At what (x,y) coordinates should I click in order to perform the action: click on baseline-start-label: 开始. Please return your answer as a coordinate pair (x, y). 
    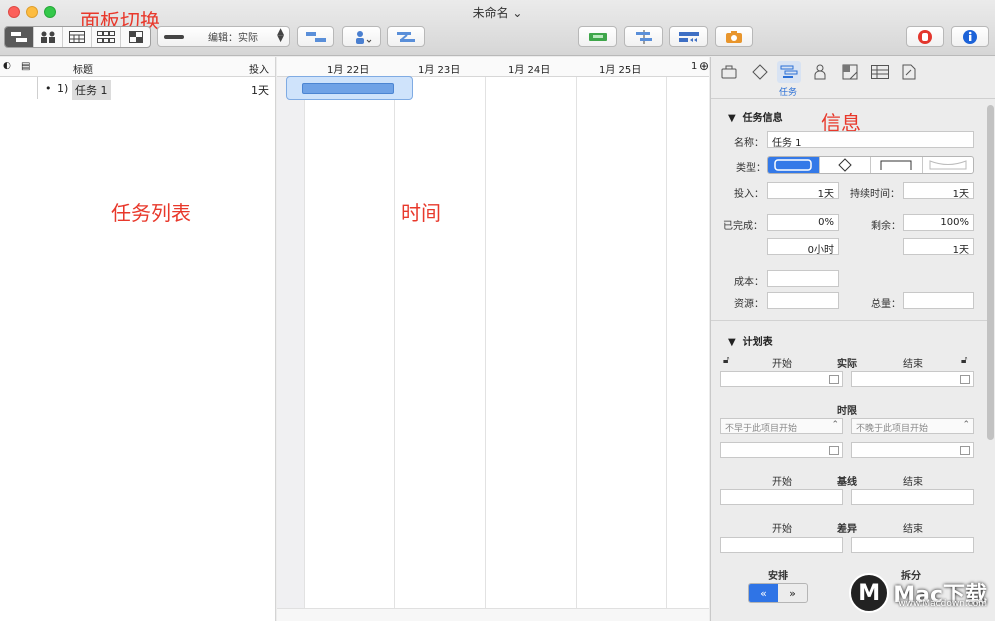
    Looking at the image, I should click on (782, 482).